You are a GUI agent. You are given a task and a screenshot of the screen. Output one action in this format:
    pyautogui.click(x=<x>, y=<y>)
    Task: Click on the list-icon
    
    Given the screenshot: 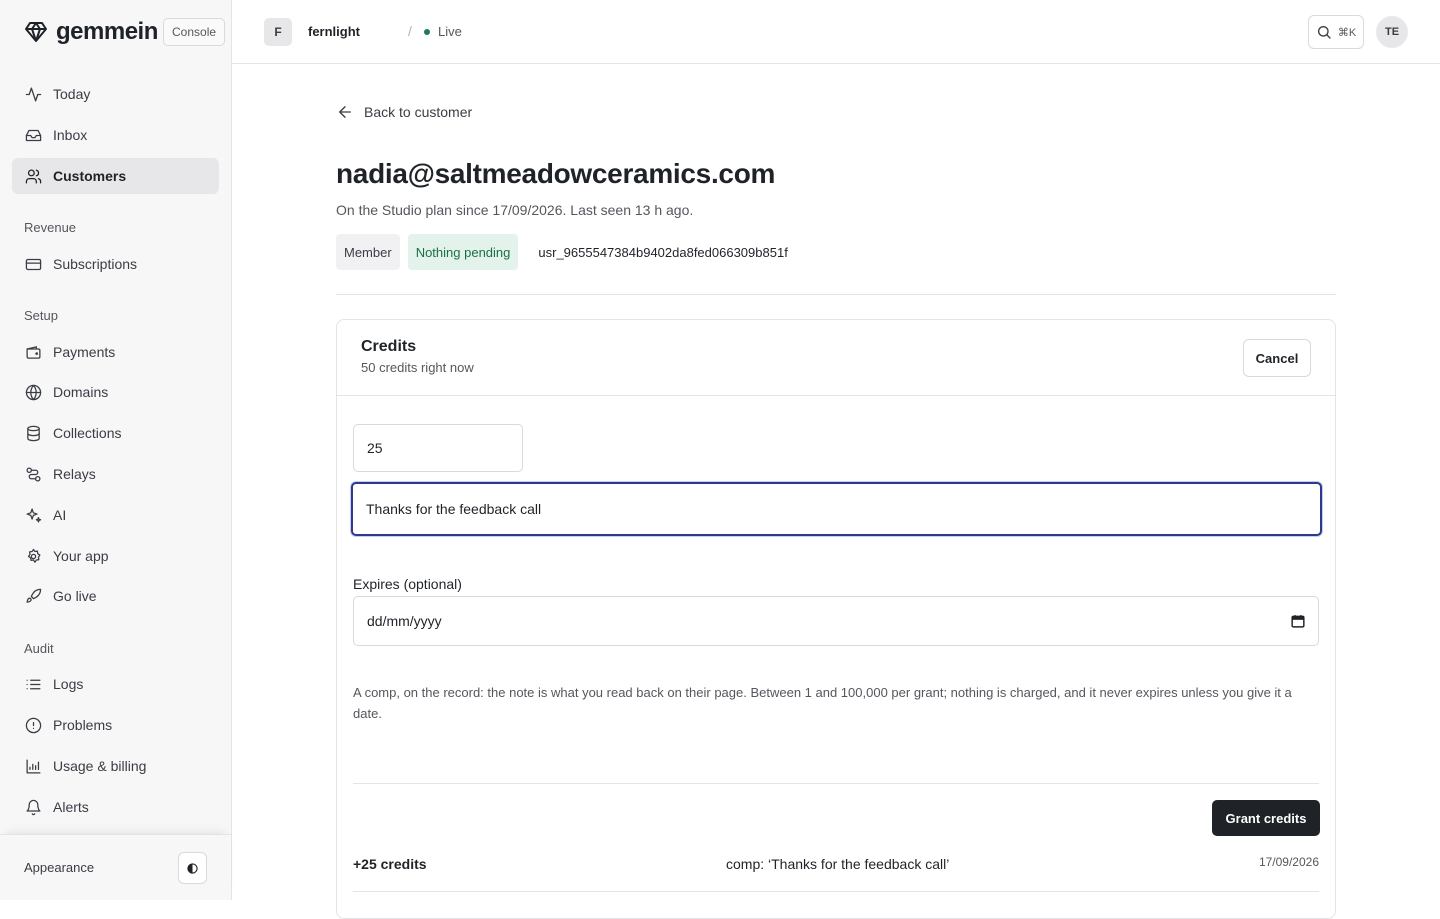 What is the action you would take?
    pyautogui.click(x=33, y=684)
    